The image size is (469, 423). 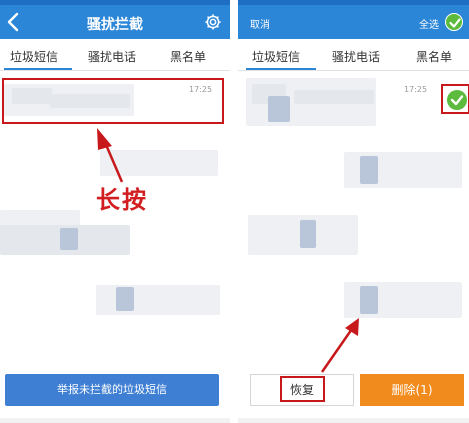 I want to click on title-bar: 取消 全选, so click(x=353, y=22).